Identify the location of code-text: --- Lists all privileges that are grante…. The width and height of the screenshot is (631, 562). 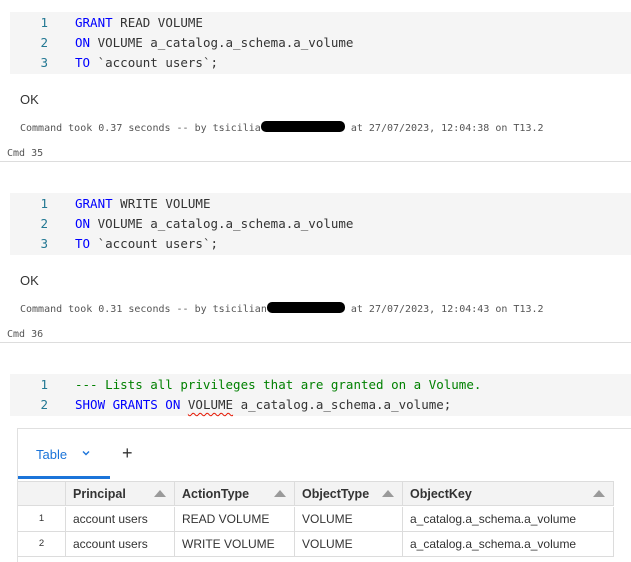
(278, 385).